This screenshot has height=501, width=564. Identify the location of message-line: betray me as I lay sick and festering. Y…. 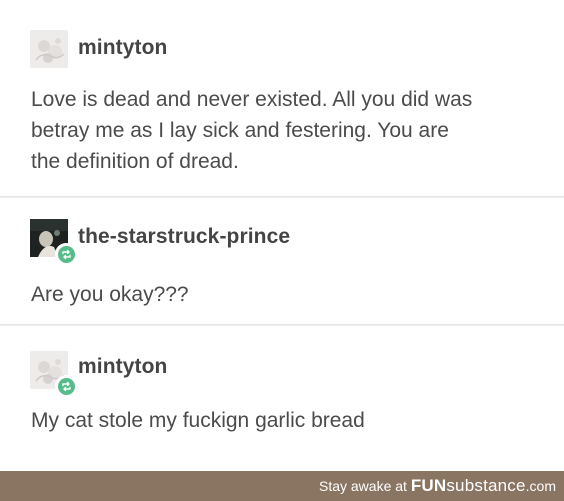
(240, 130).